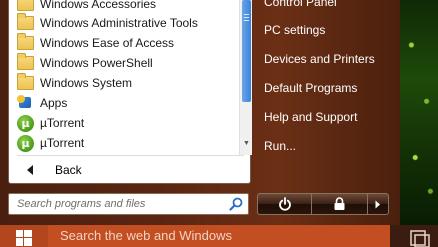 Image resolution: width=438 pixels, height=247 pixels. I want to click on search-icon, so click(236, 204).